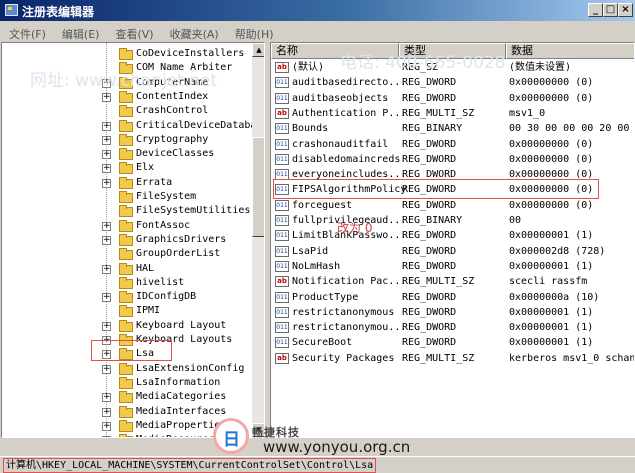 The width and height of the screenshot is (635, 473). I want to click on tree-item: LsaInformation, so click(127, 383).